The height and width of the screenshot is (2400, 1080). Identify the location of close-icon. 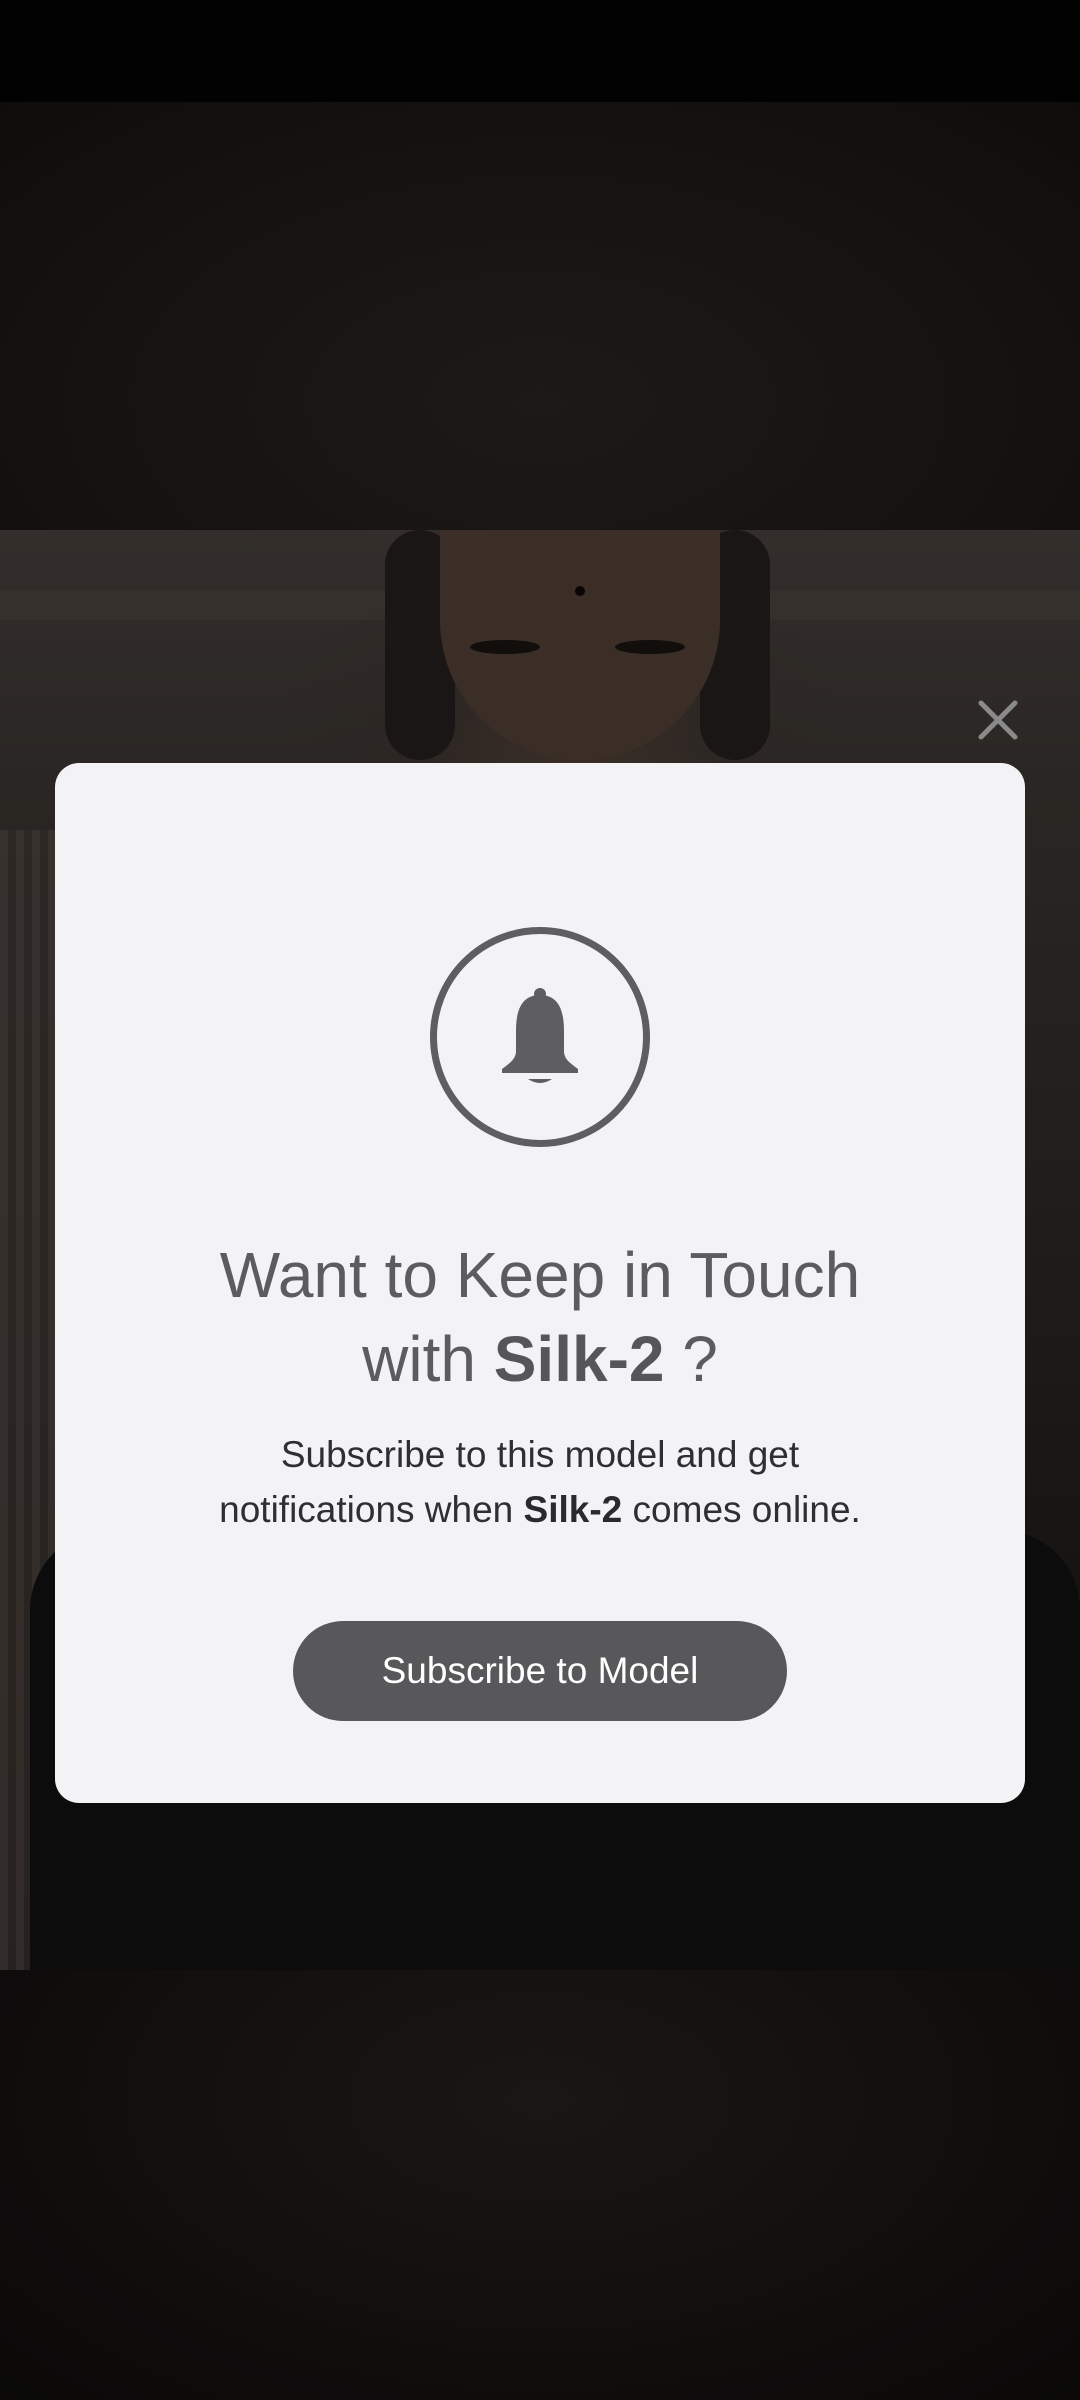
(998, 720).